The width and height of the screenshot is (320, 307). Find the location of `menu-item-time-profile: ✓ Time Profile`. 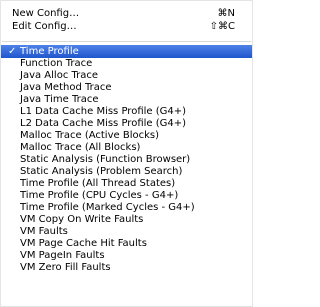

menu-item-time-profile: ✓ Time Profile is located at coordinates (126, 51).